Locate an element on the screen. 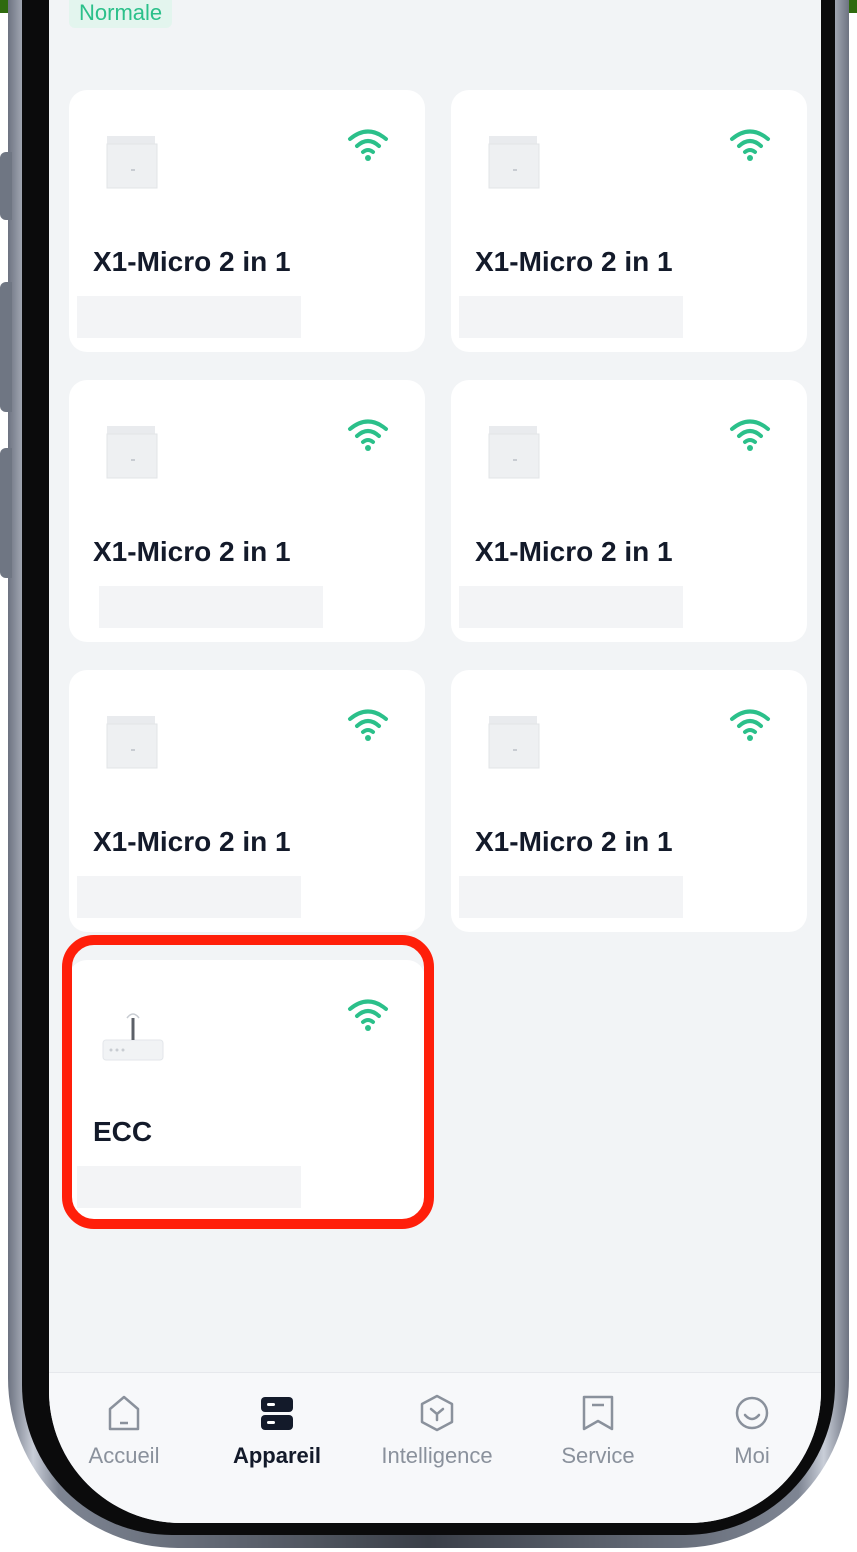 This screenshot has width=857, height=1552. intelligence-icon is located at coordinates (437, 1413).